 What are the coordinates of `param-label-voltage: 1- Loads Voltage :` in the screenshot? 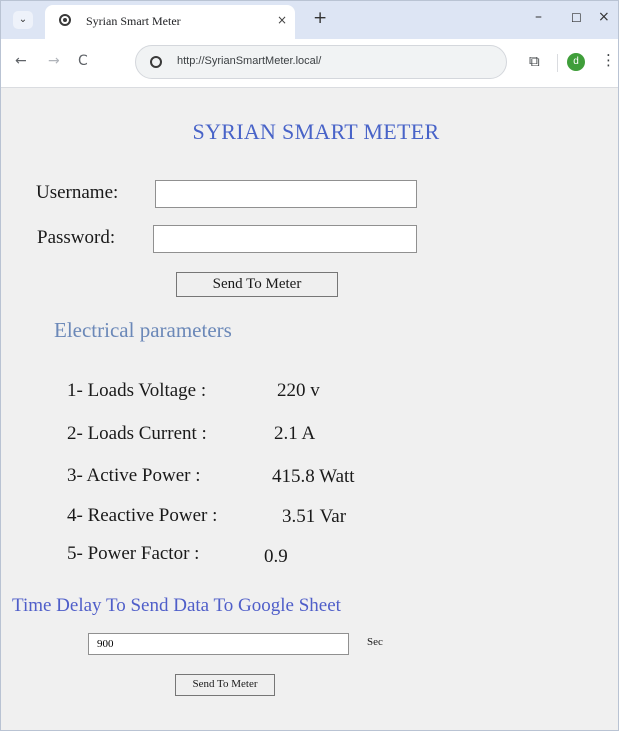 It's located at (137, 390).